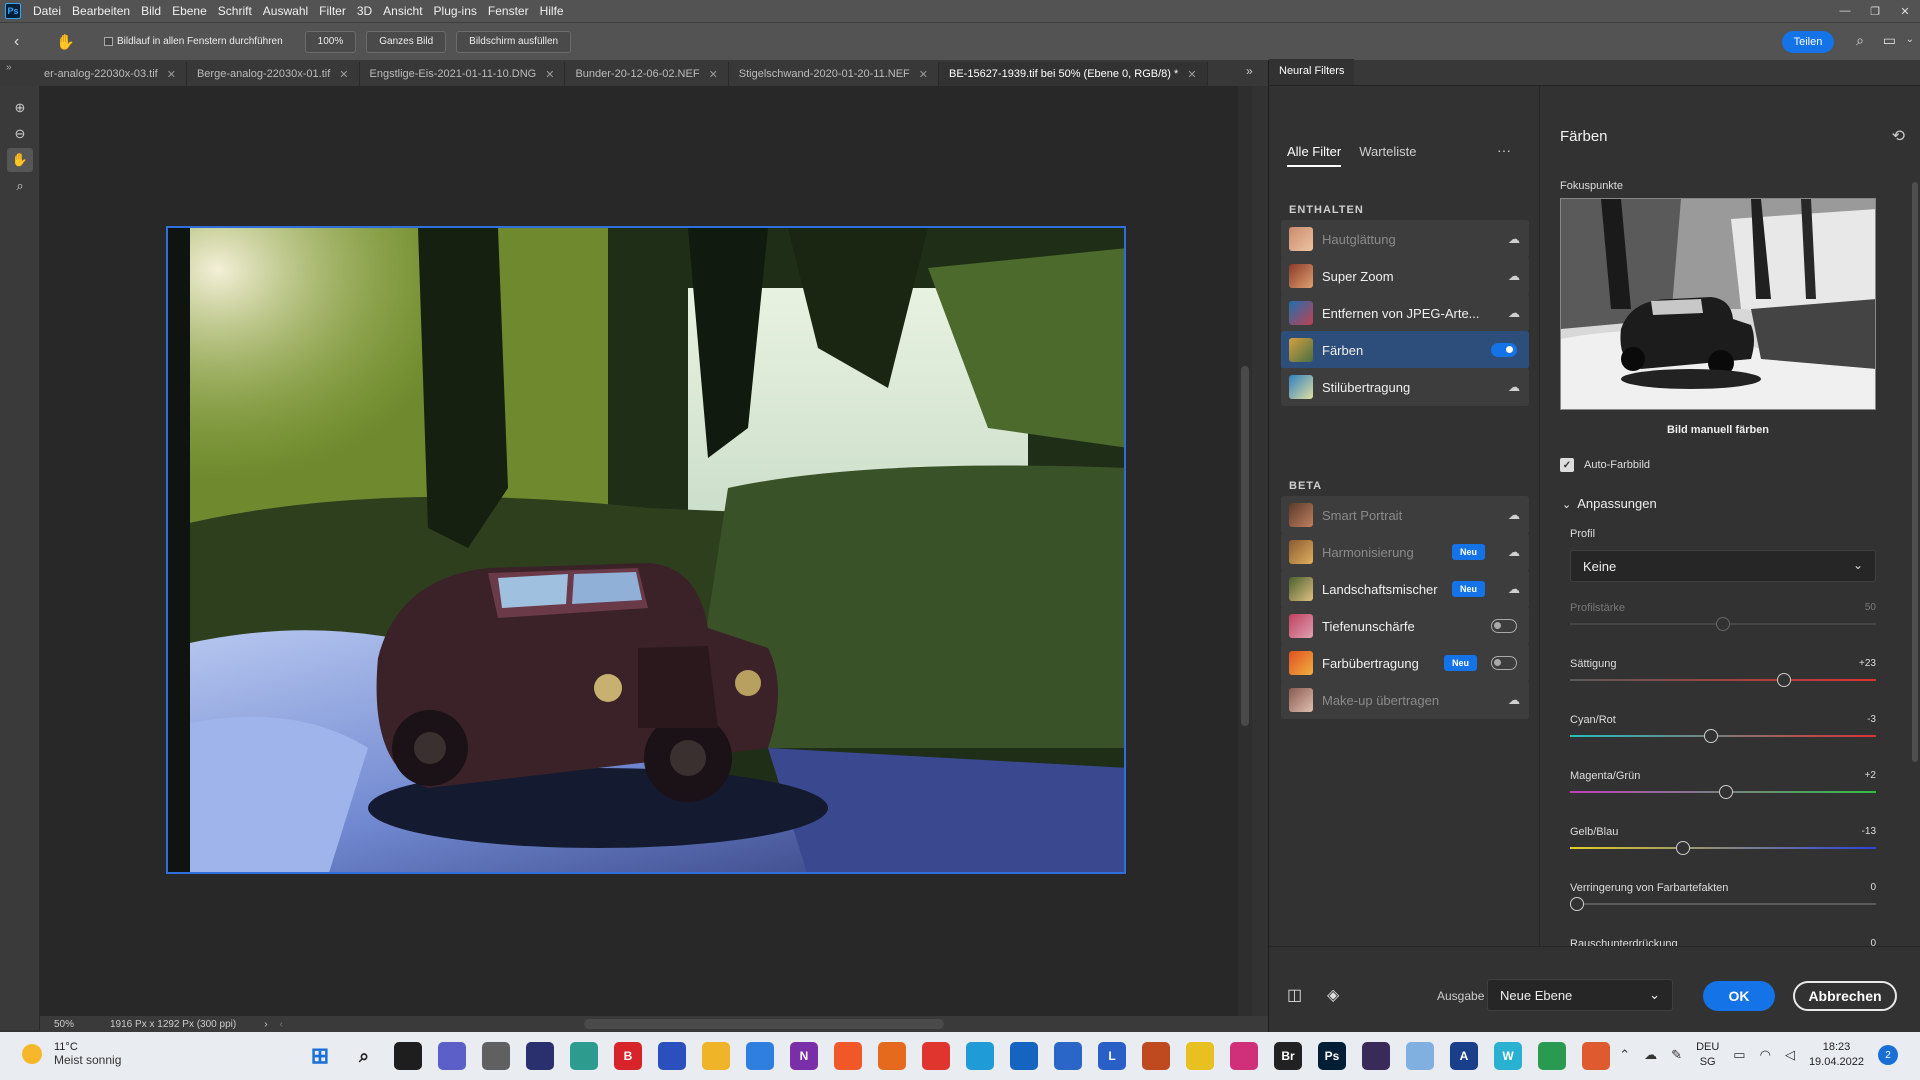  Describe the element at coordinates (1245, 546) in the screenshot. I see `vertical-scroll-thumb` at that location.